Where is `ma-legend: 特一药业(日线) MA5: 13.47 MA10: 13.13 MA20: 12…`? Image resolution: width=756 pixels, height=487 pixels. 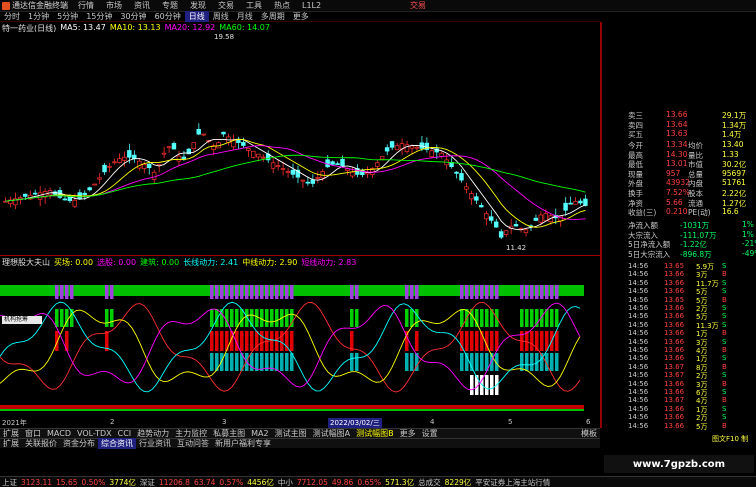 ma-legend: 特一药业(日线) MA5: 13.47 MA10: 13.13 MA20: 12… is located at coordinates (136, 28).